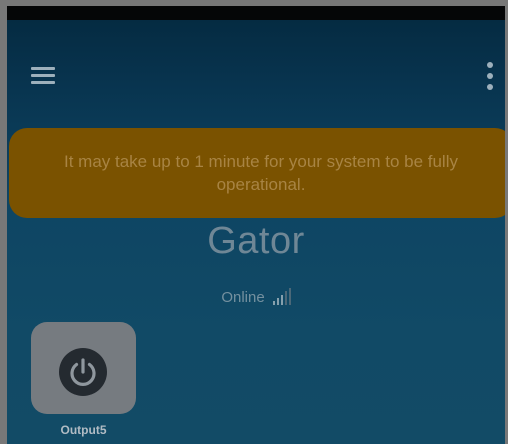 The height and width of the screenshot is (444, 508). I want to click on connection-status: Online, so click(256, 296).